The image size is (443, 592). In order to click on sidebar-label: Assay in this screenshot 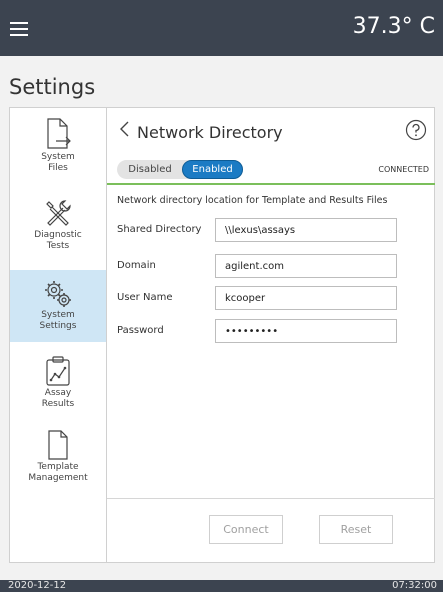, I will do `click(58, 393)`.